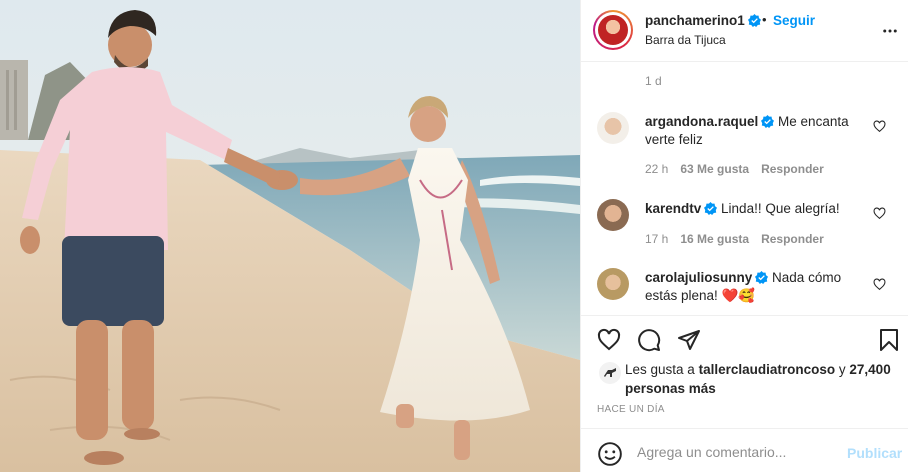 This screenshot has width=908, height=472. Describe the element at coordinates (780, 208) in the screenshot. I see `comment-body: Linda!! Que alegría!` at that location.